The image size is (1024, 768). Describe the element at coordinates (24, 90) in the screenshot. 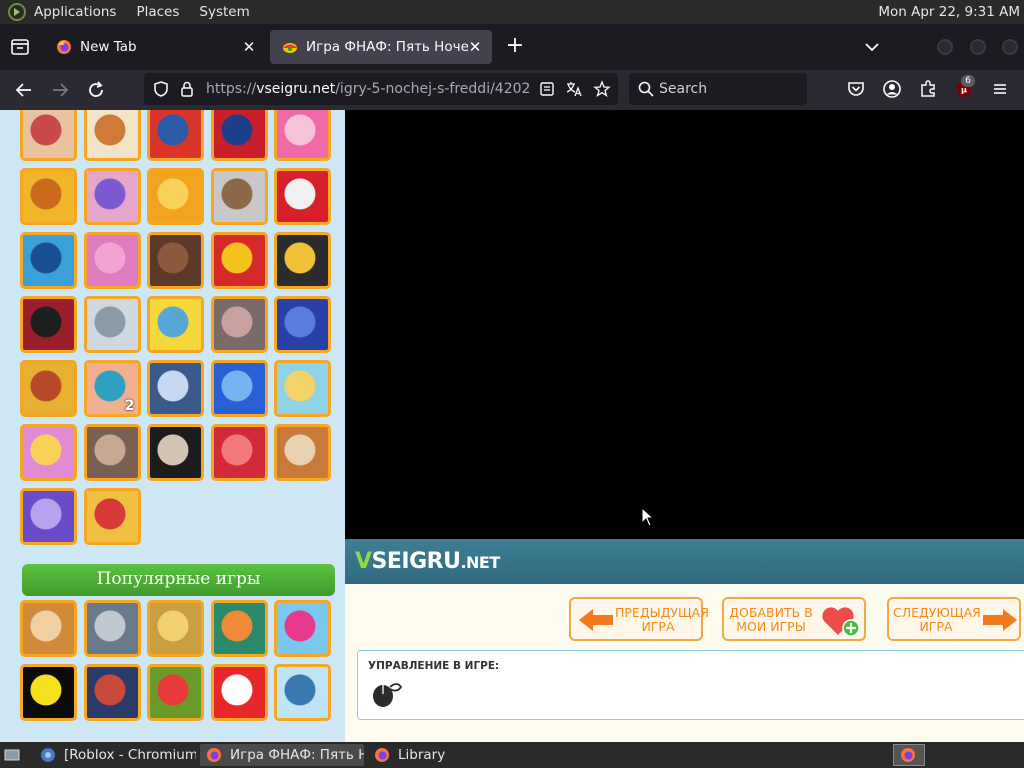

I see `back-arrow-icon` at that location.